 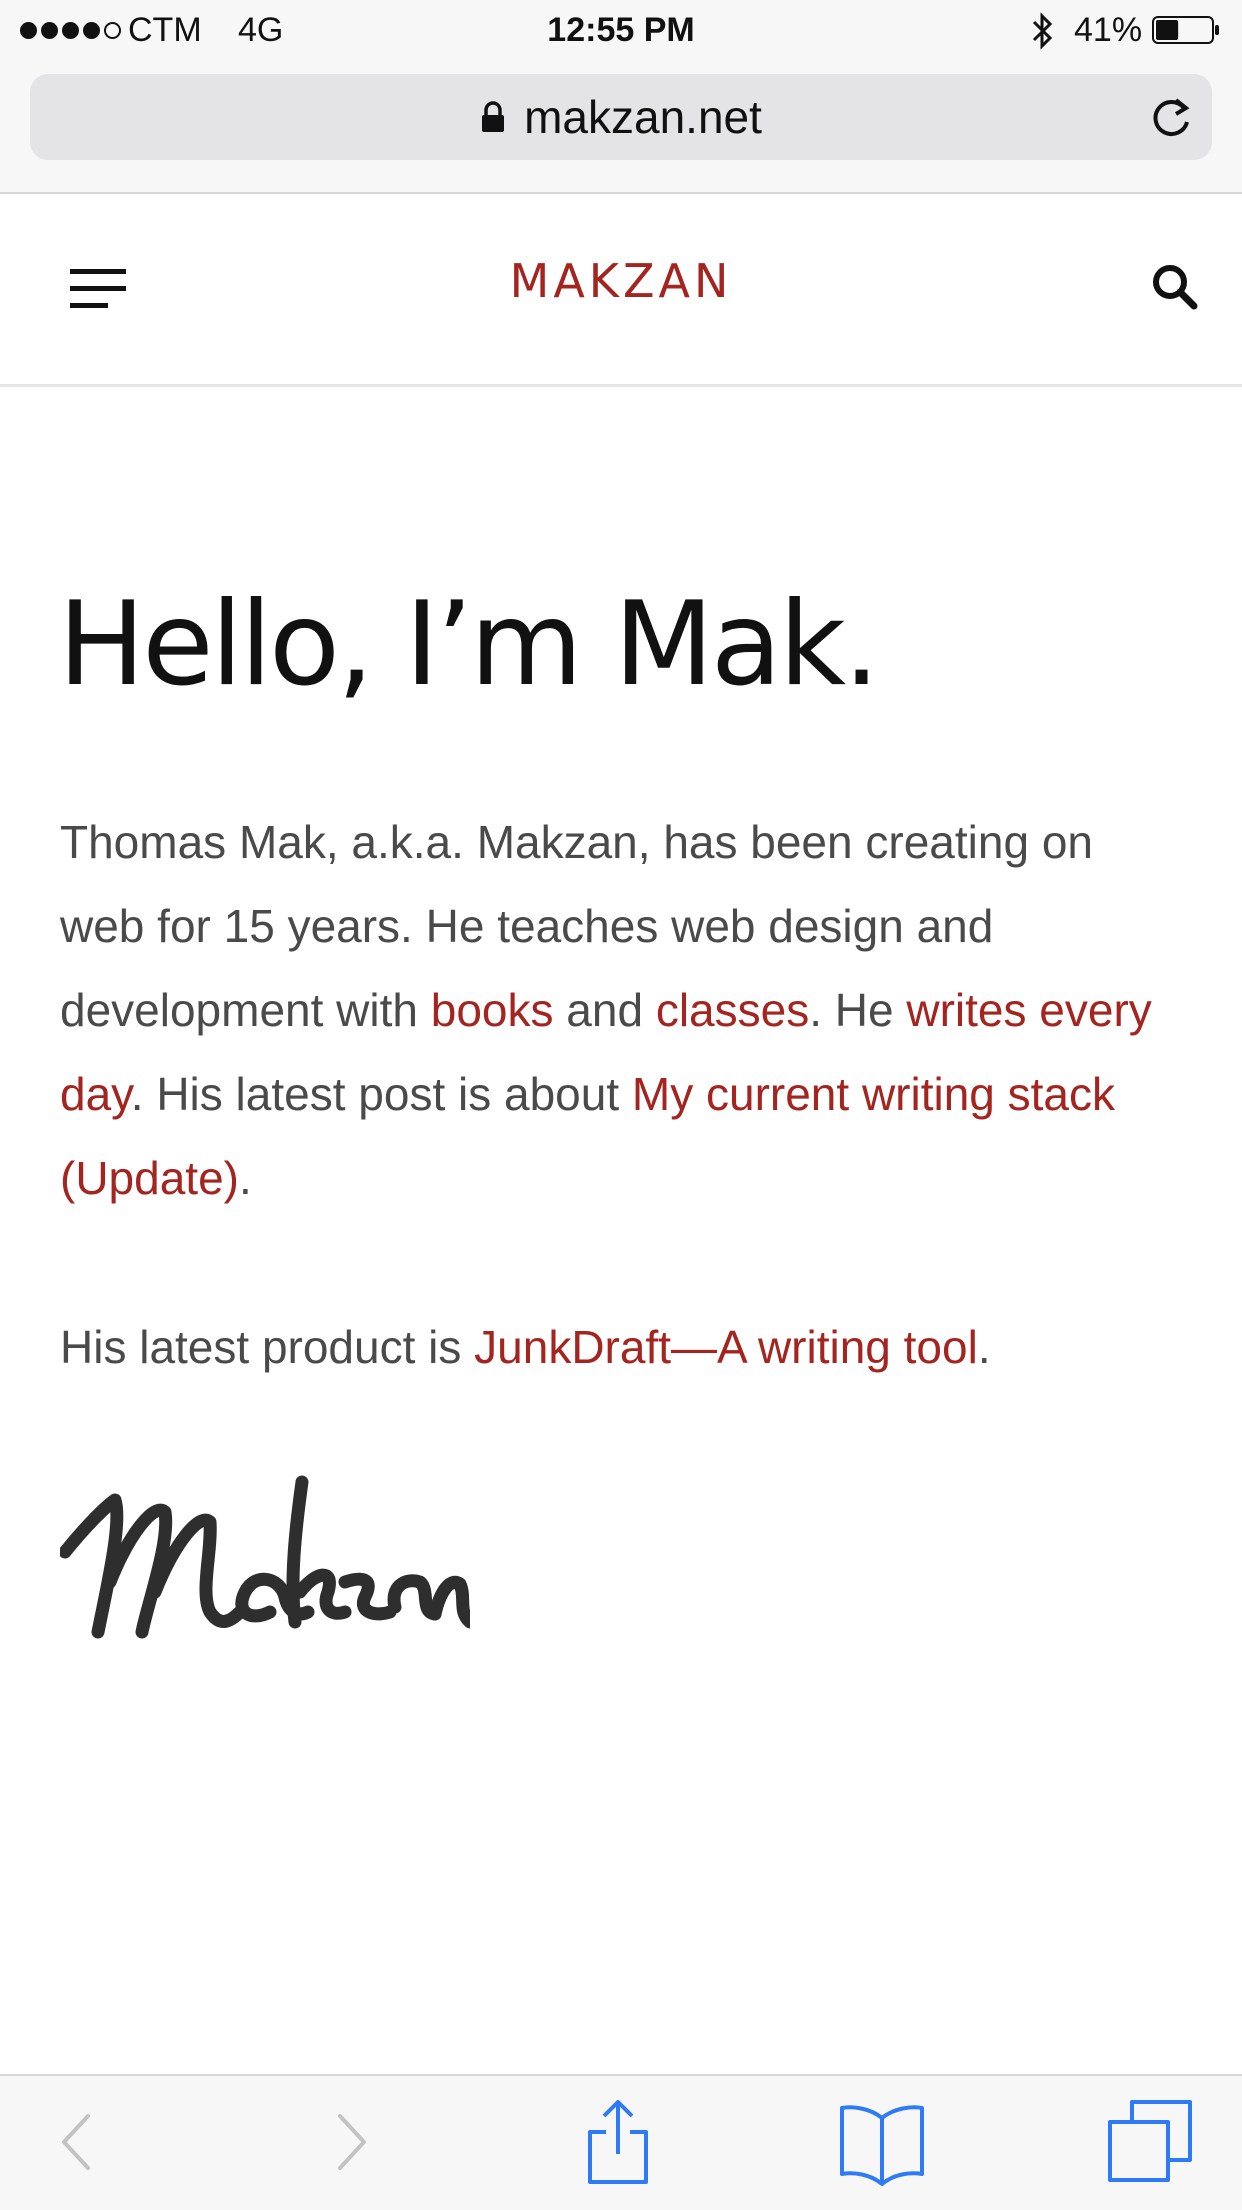 What do you see at coordinates (493, 116) in the screenshot?
I see `lock-icon` at bounding box center [493, 116].